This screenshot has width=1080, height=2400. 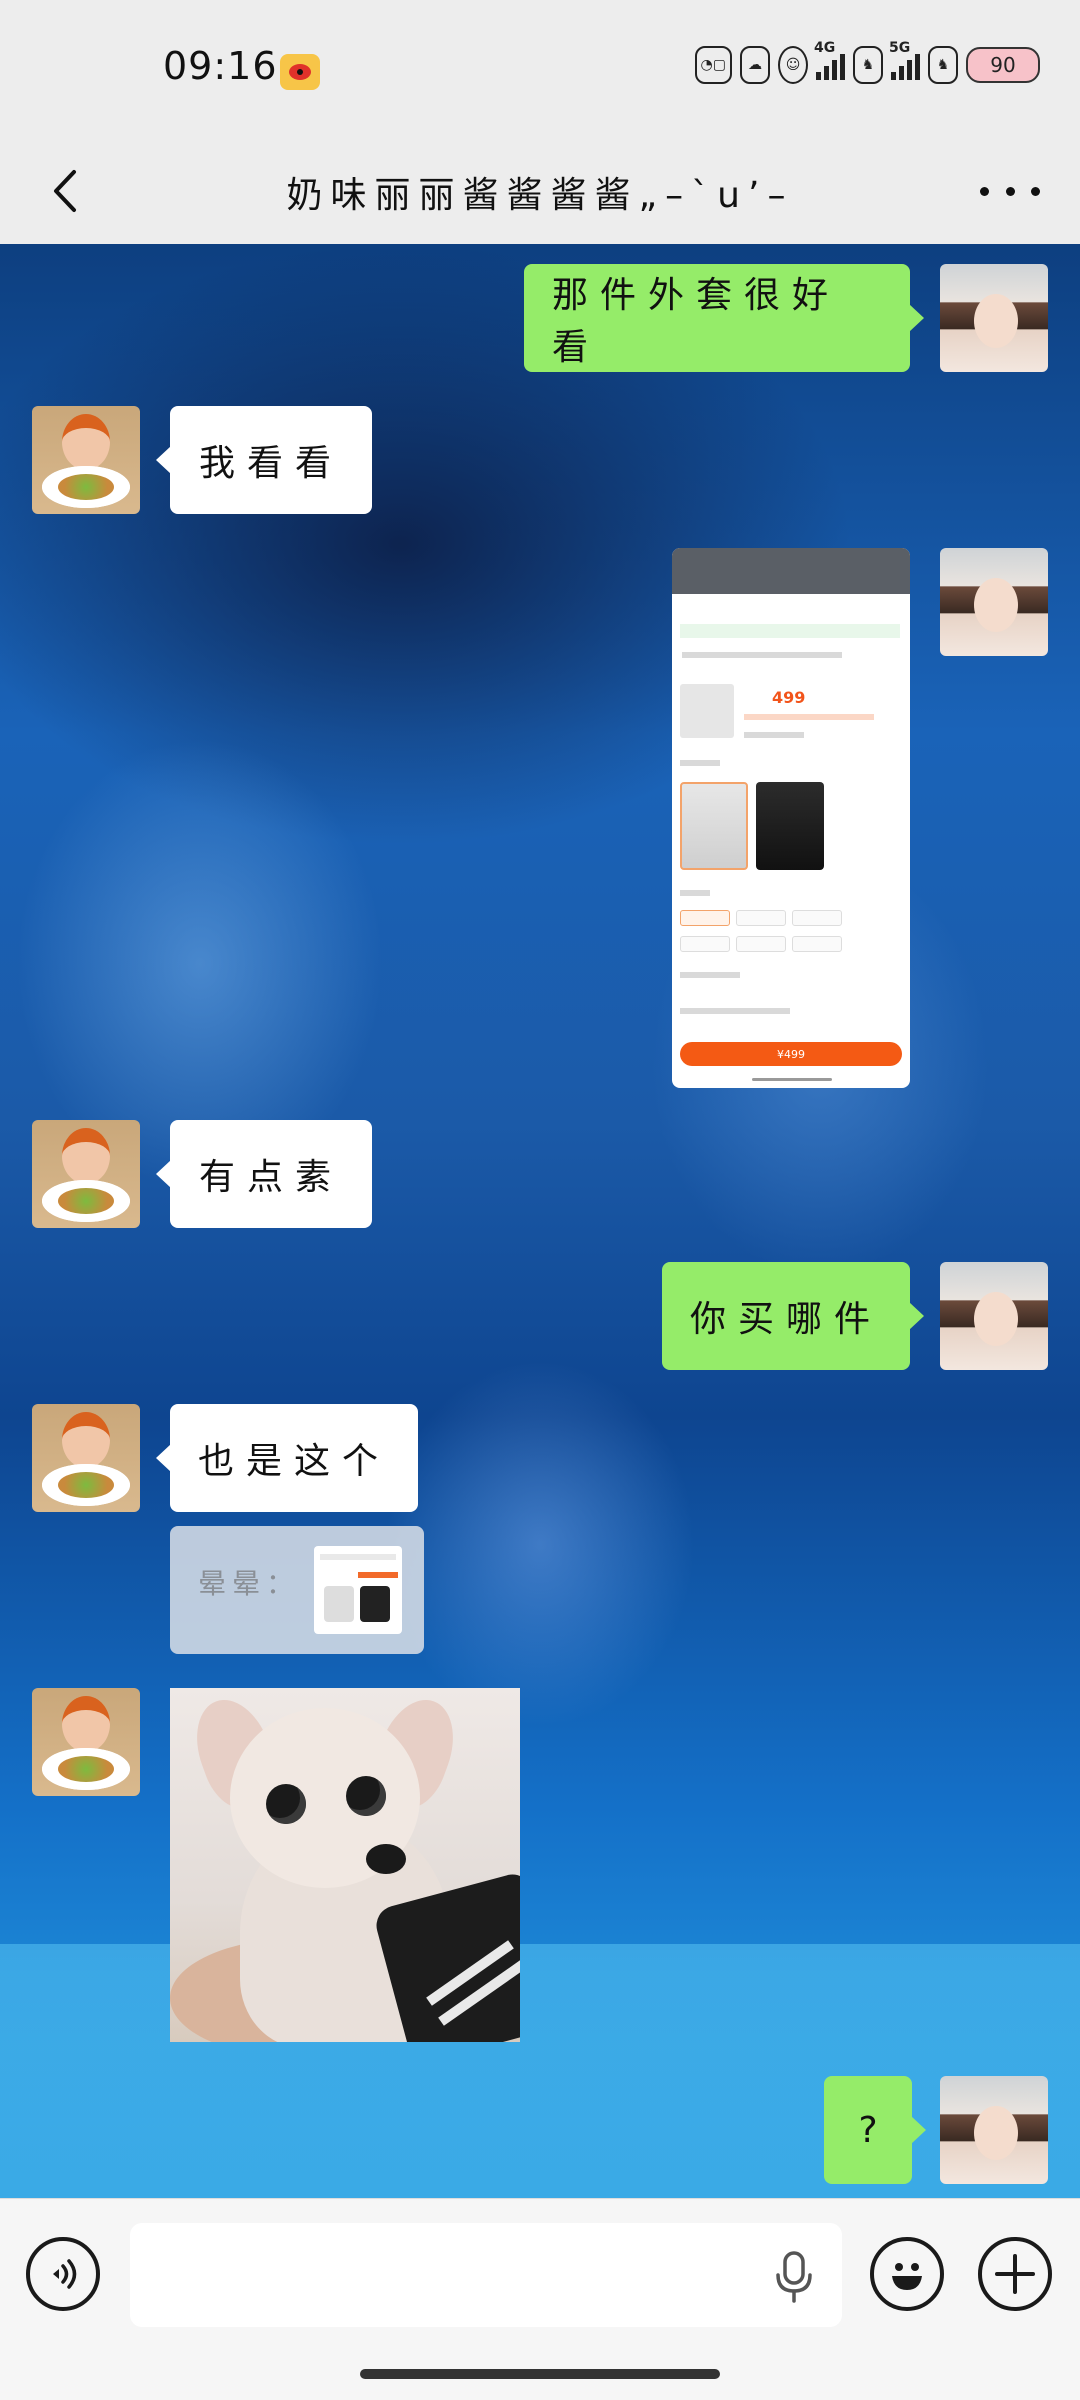 What do you see at coordinates (540, 2071) in the screenshot?
I see `background-band` at bounding box center [540, 2071].